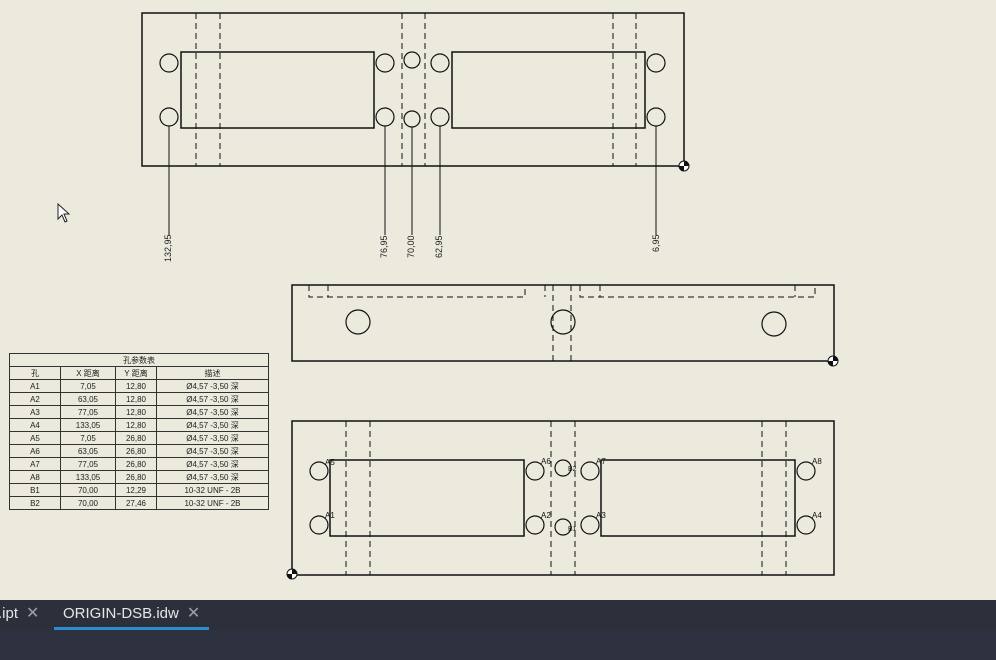 This screenshot has width=996, height=660. I want to click on front-view-hidden-lines, so click(562, 323).